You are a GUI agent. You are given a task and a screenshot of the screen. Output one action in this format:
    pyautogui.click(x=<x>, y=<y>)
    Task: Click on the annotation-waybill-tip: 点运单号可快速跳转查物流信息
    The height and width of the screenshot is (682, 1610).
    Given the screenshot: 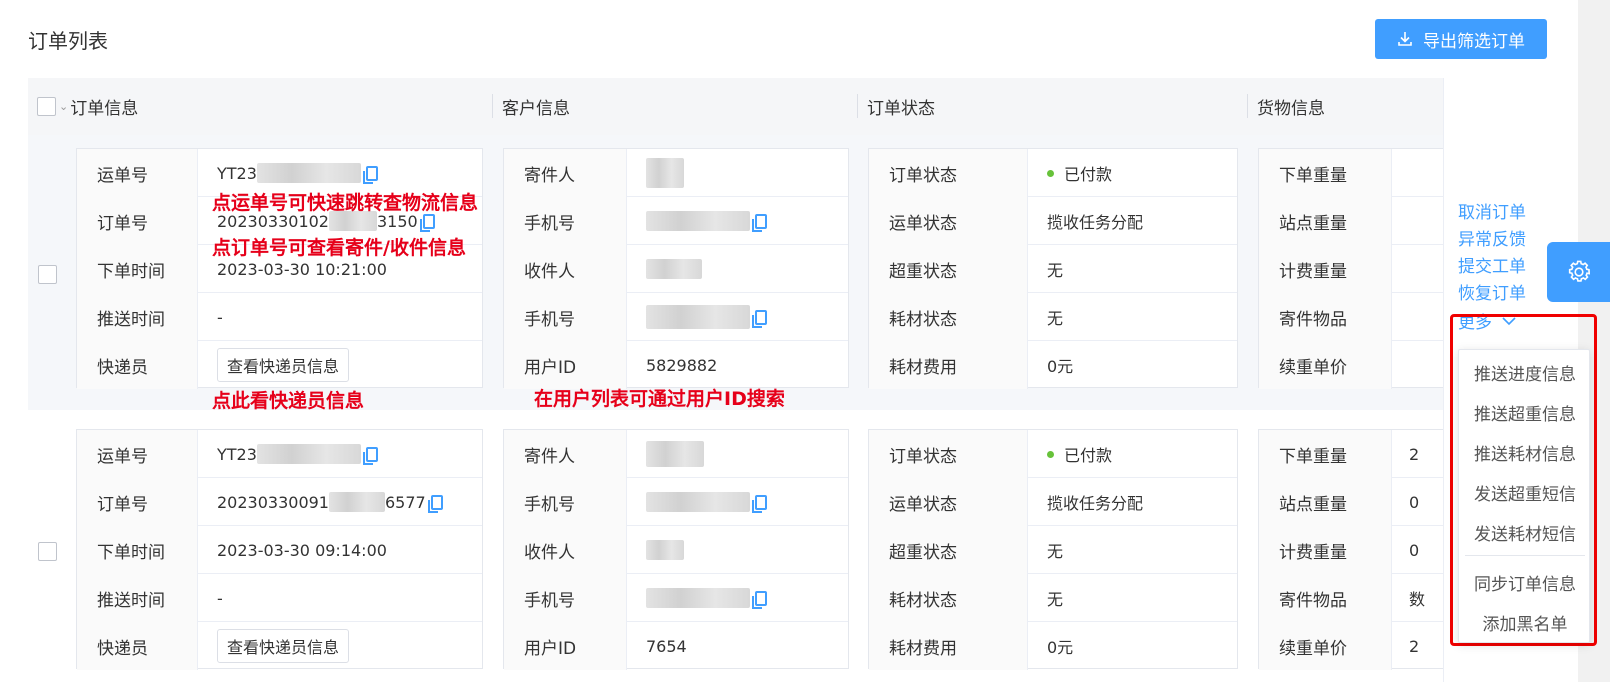 What is the action you would take?
    pyautogui.click(x=345, y=203)
    